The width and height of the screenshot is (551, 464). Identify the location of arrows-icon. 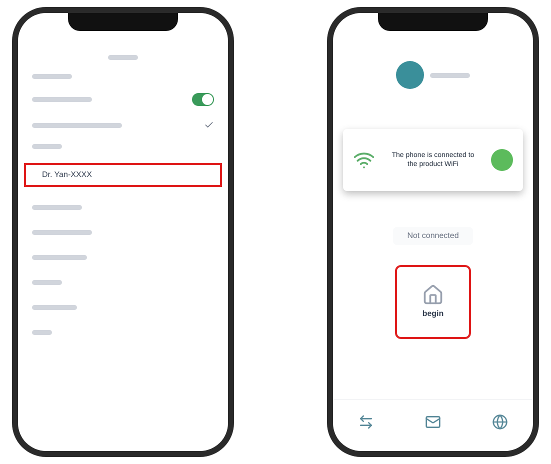
(366, 422).